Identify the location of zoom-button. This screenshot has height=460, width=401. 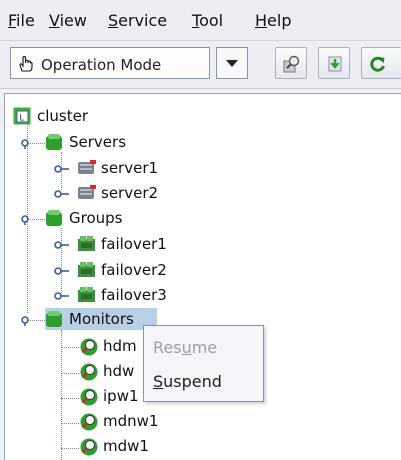
(291, 63).